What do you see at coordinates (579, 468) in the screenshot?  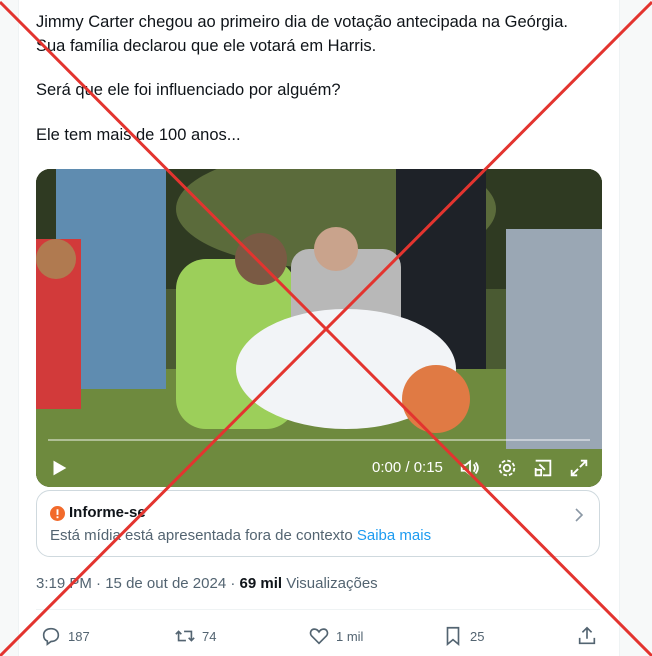 I see `fullscreen-icon` at bounding box center [579, 468].